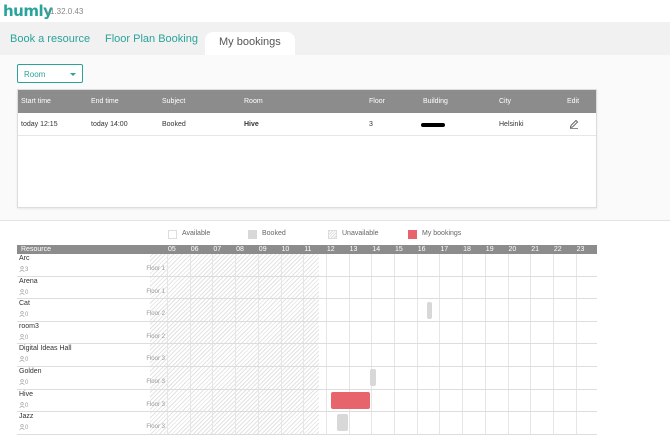 The height and width of the screenshot is (435, 670). Describe the element at coordinates (435, 101) in the screenshot. I see `column-header-building: Building` at that location.